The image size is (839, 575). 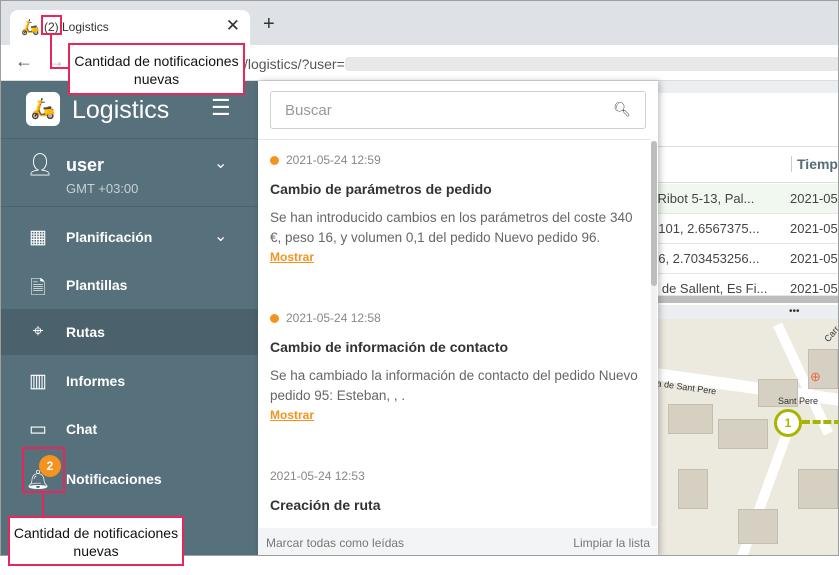 I want to click on hospital-icon: ⊕, so click(x=815, y=376).